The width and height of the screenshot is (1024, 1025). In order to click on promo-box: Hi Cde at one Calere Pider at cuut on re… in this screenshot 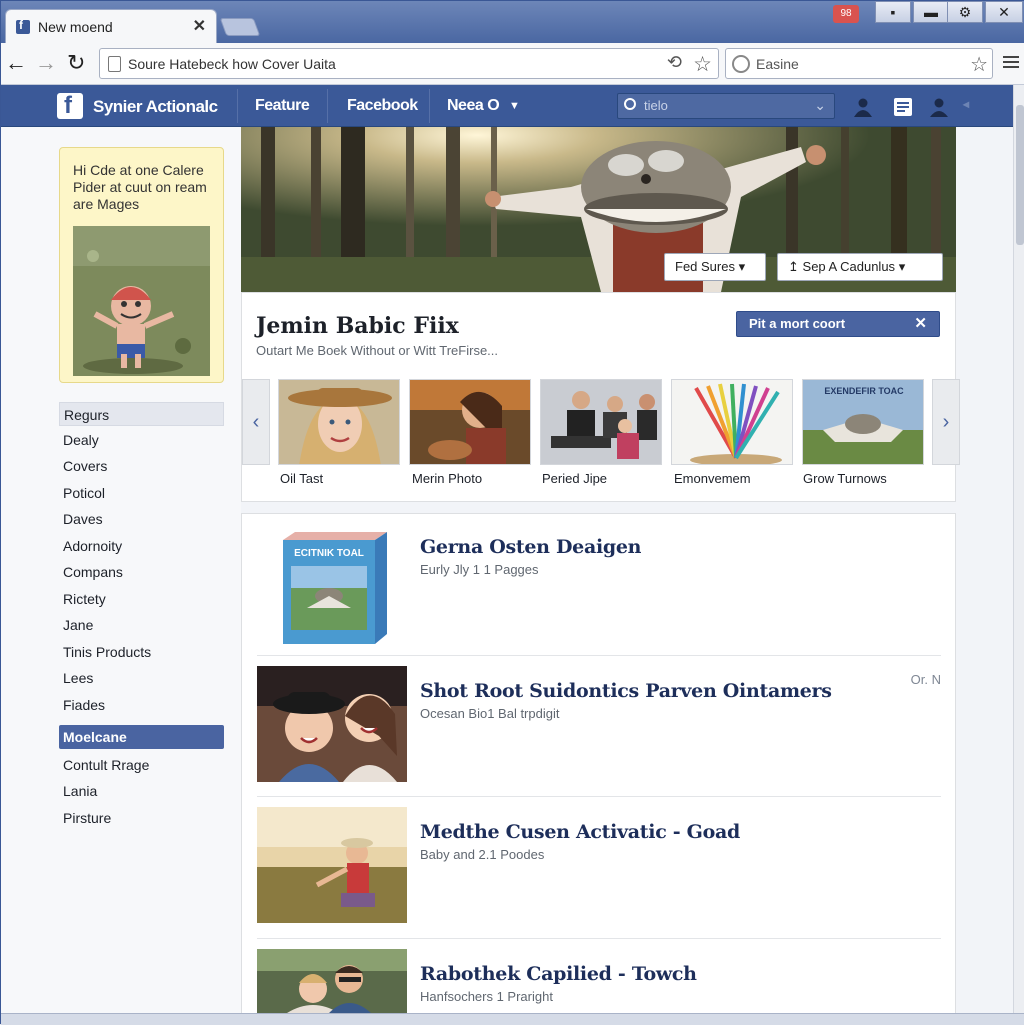, I will do `click(141, 265)`.